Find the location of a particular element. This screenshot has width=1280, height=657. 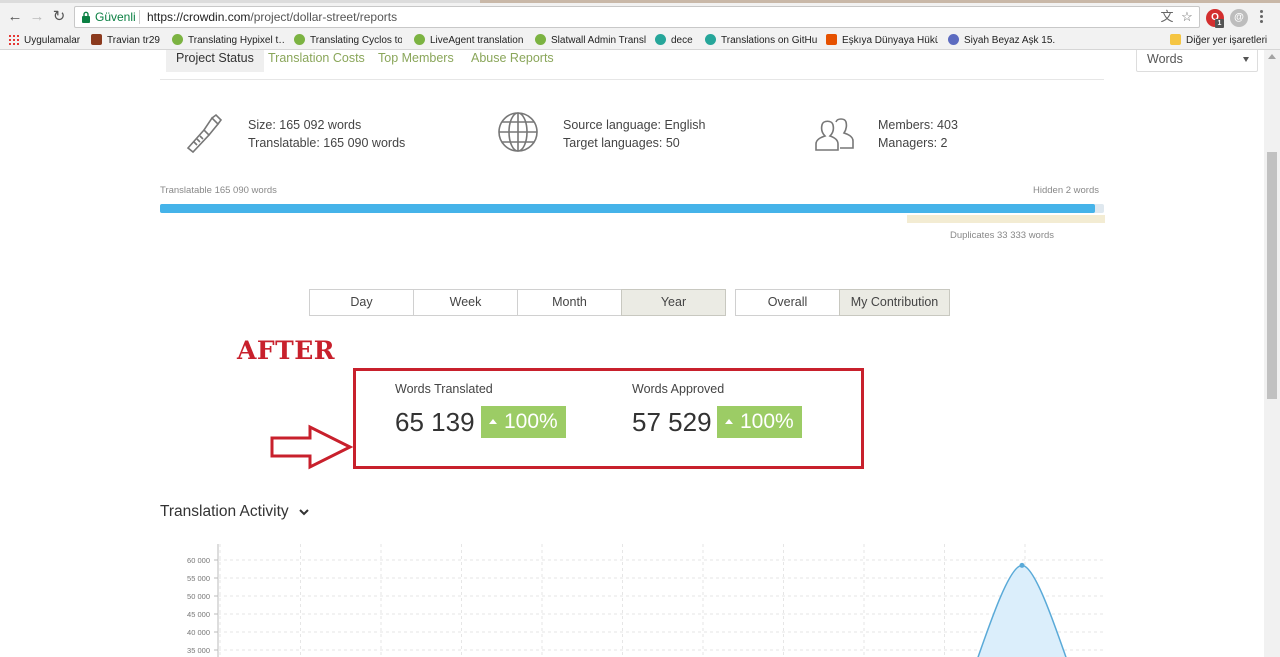

bookmark-label: Travian tr29 is located at coordinates (133, 40).